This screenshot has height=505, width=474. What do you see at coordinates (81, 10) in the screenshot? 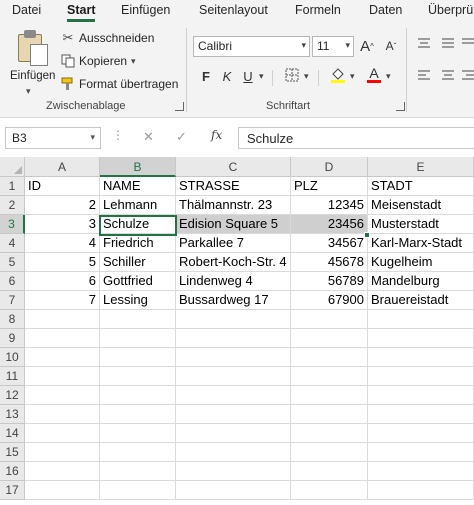
I see `tab-start: Start` at bounding box center [81, 10].